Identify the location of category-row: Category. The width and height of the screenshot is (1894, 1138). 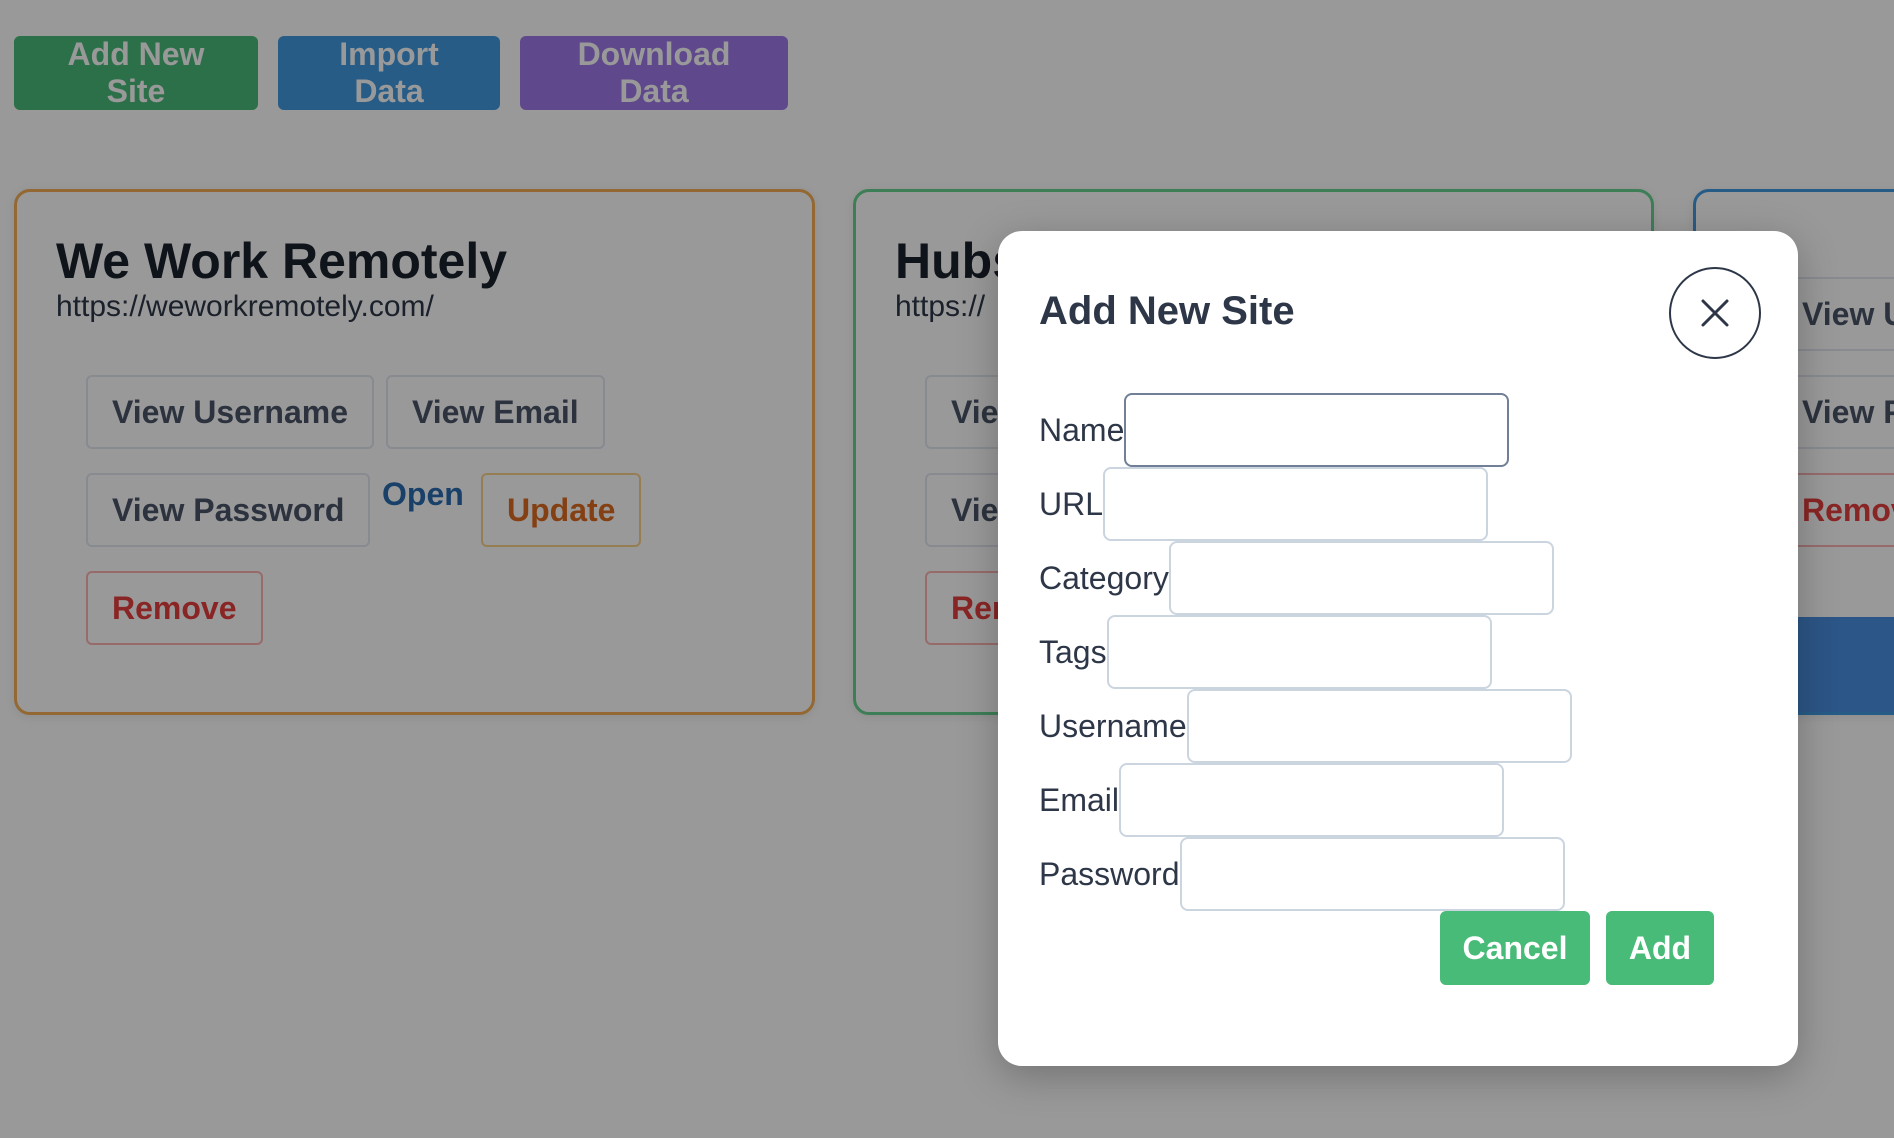
(1296, 578).